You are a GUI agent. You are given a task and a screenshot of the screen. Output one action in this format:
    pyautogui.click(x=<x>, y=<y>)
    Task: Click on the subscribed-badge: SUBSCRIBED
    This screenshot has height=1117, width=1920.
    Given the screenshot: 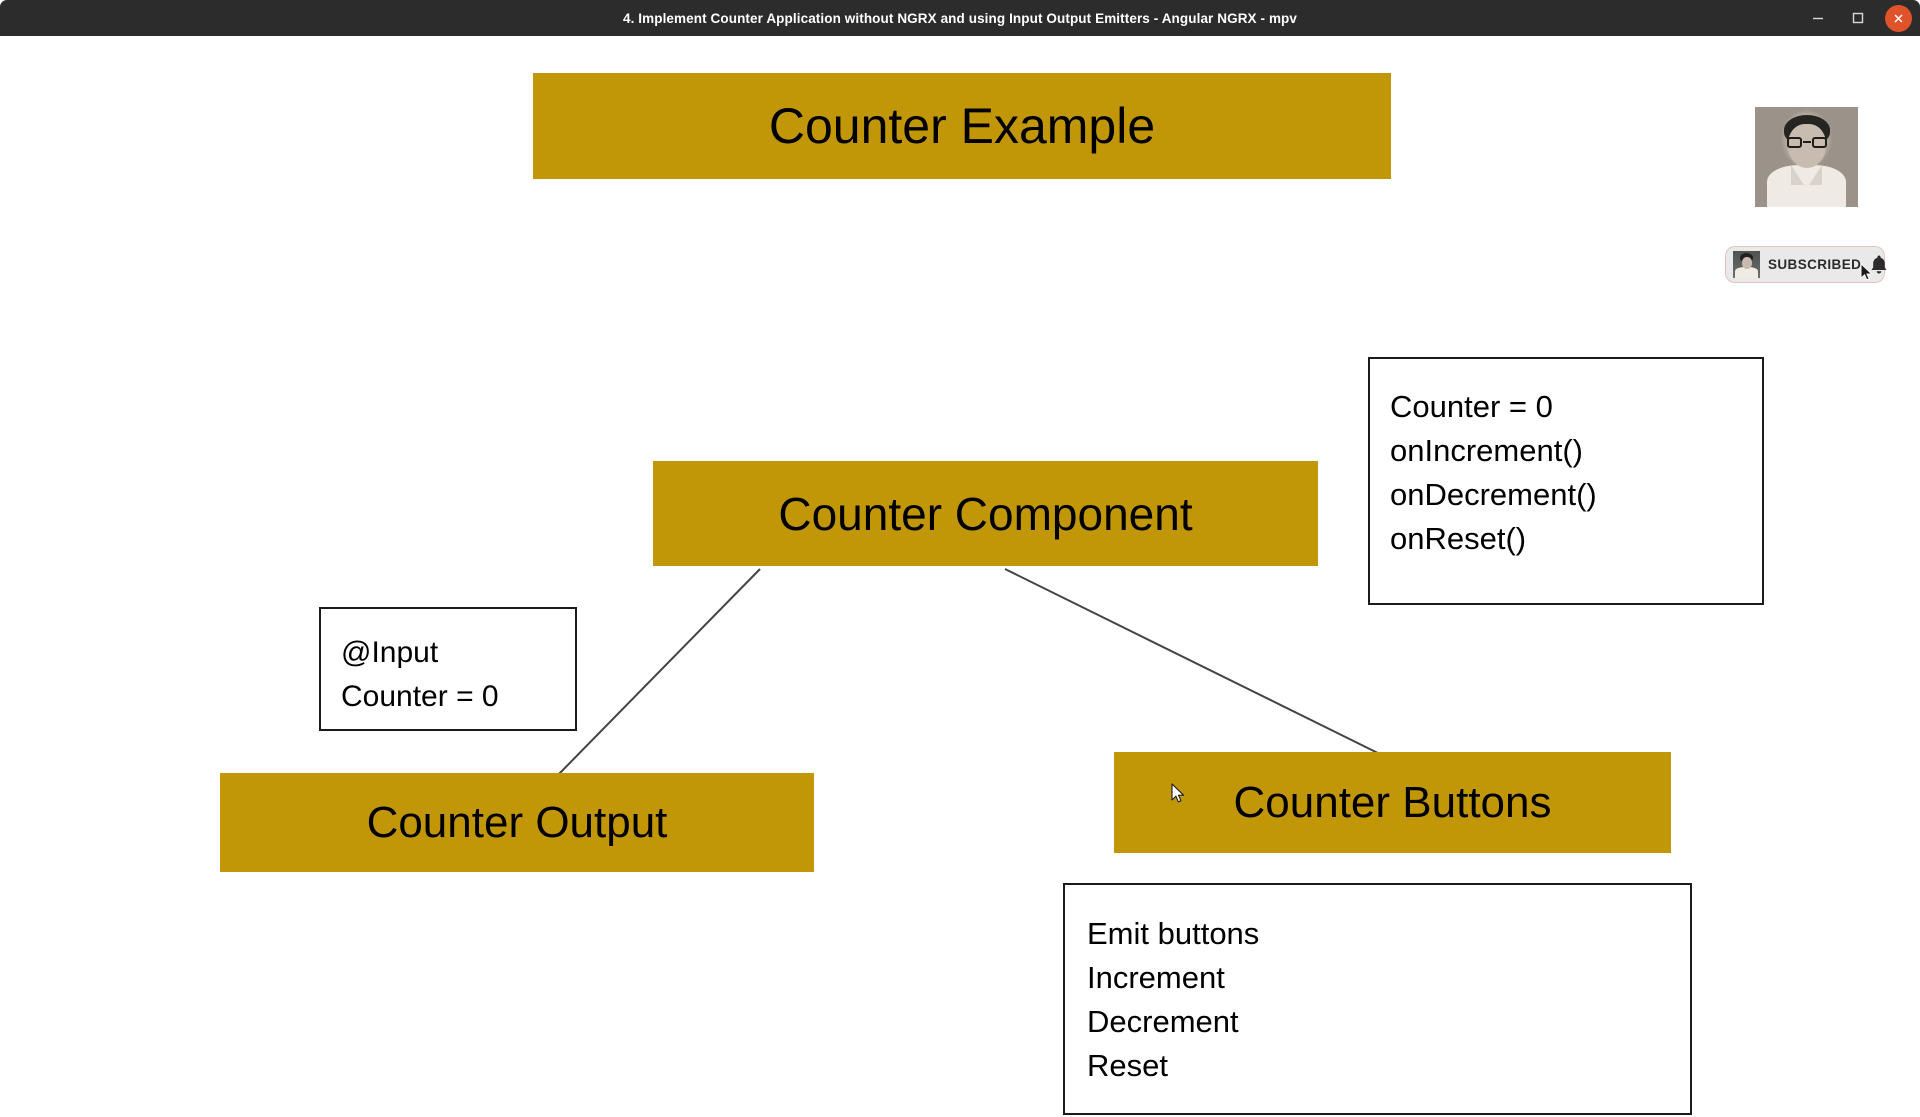 What is the action you would take?
    pyautogui.click(x=1806, y=264)
    